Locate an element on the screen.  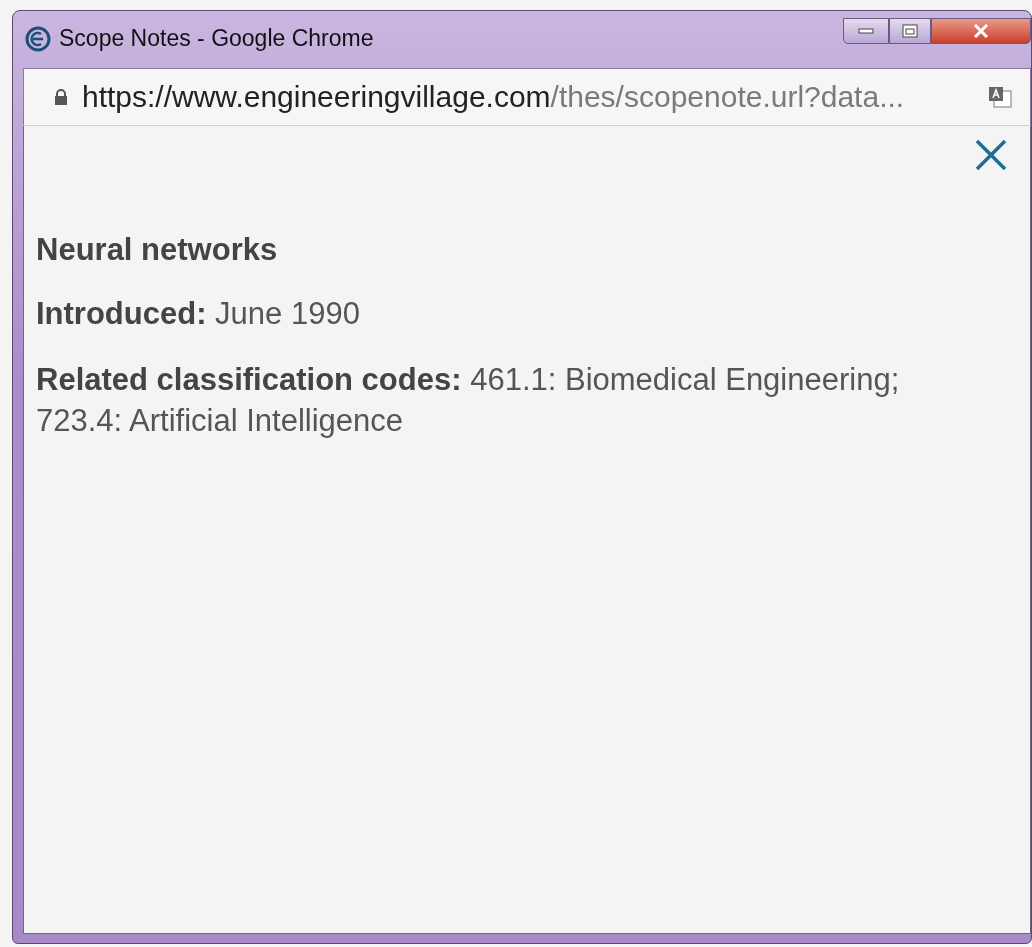
minimize-icon is located at coordinates (866, 31).